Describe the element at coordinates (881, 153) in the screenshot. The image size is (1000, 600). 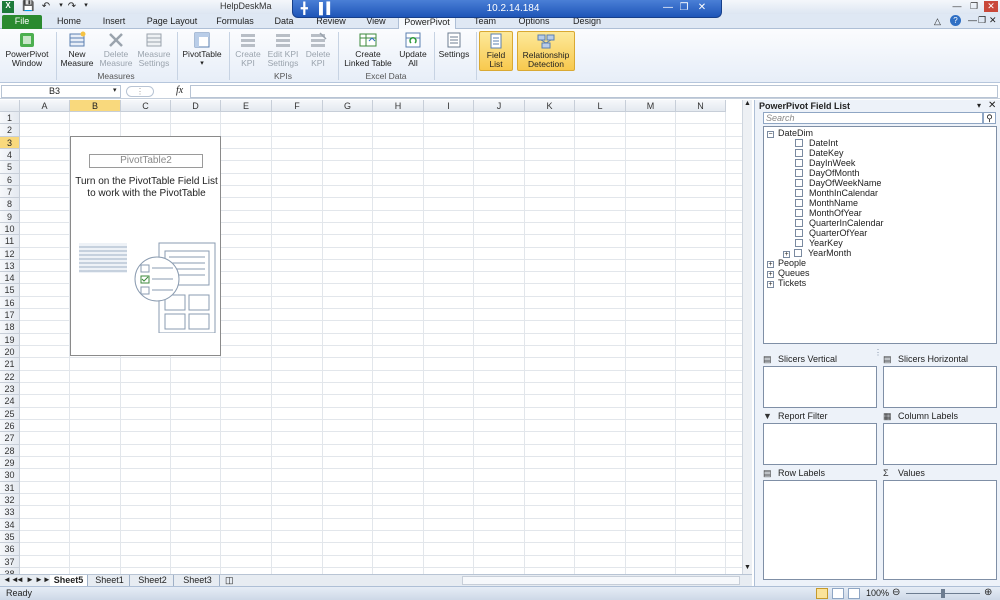
I see `field-item: DateKey` at that location.